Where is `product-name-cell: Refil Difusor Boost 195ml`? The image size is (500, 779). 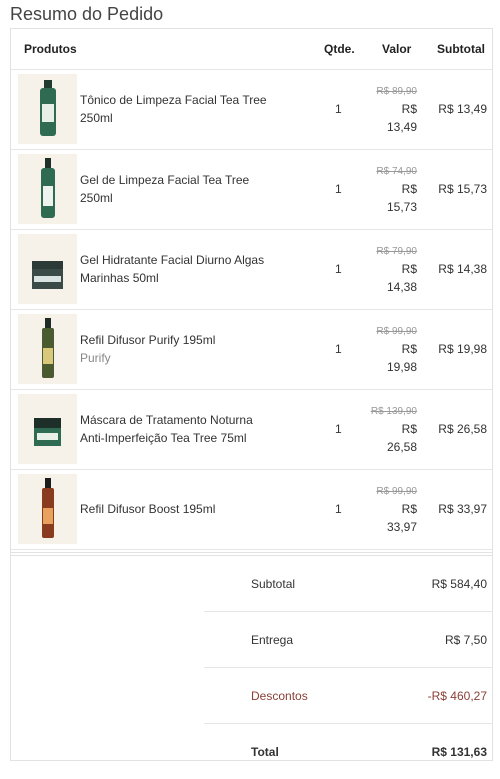
product-name-cell: Refil Difusor Boost 195ml is located at coordinates (180, 509).